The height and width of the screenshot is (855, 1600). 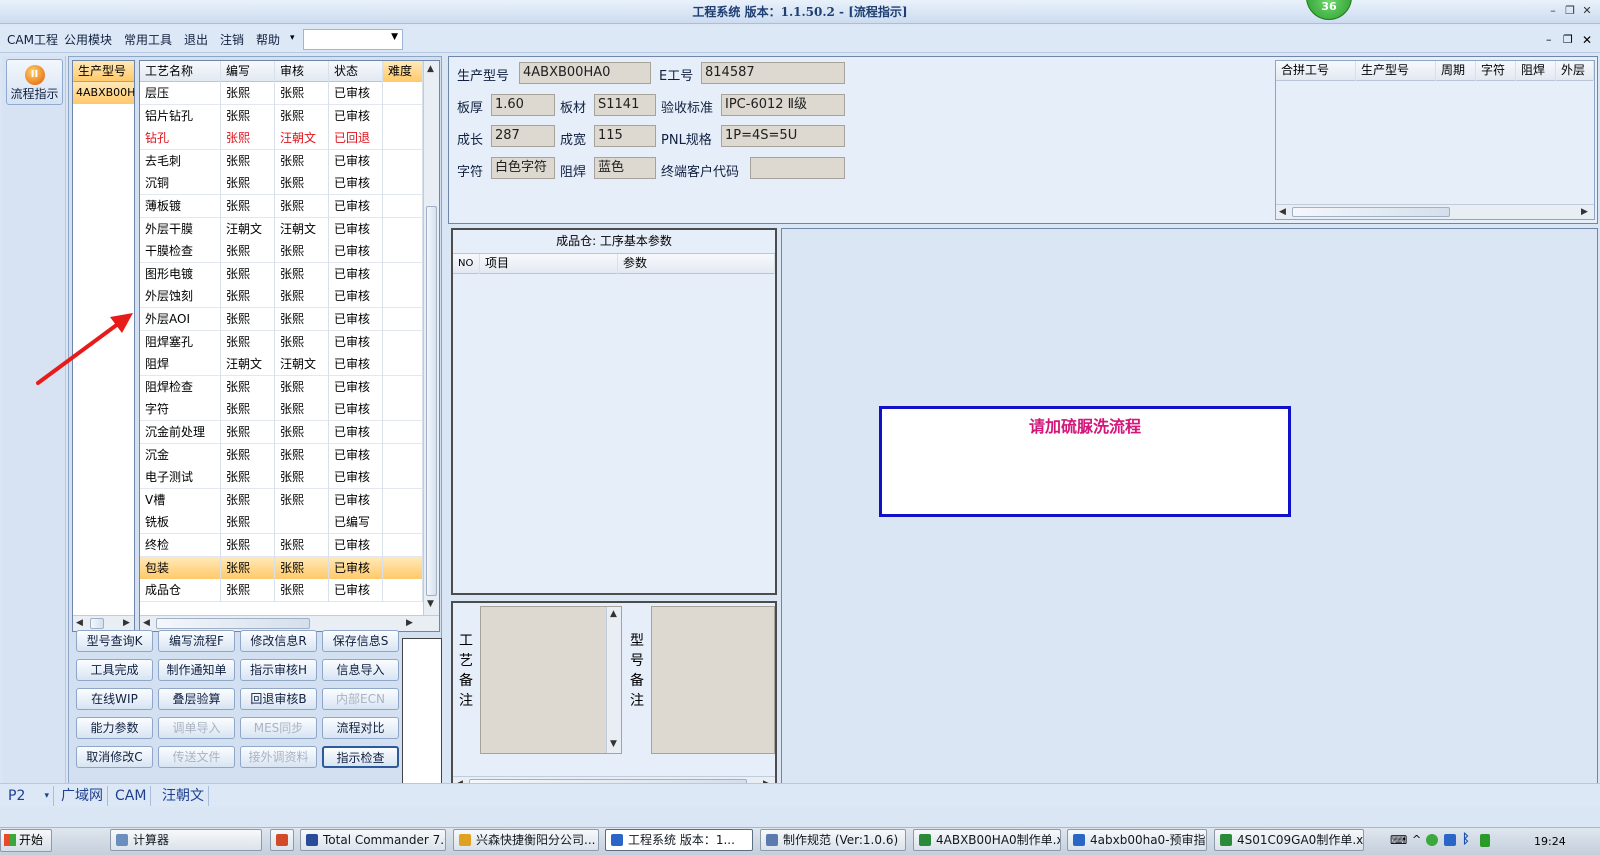 I want to click on process-remark-field, so click(x=551, y=680).